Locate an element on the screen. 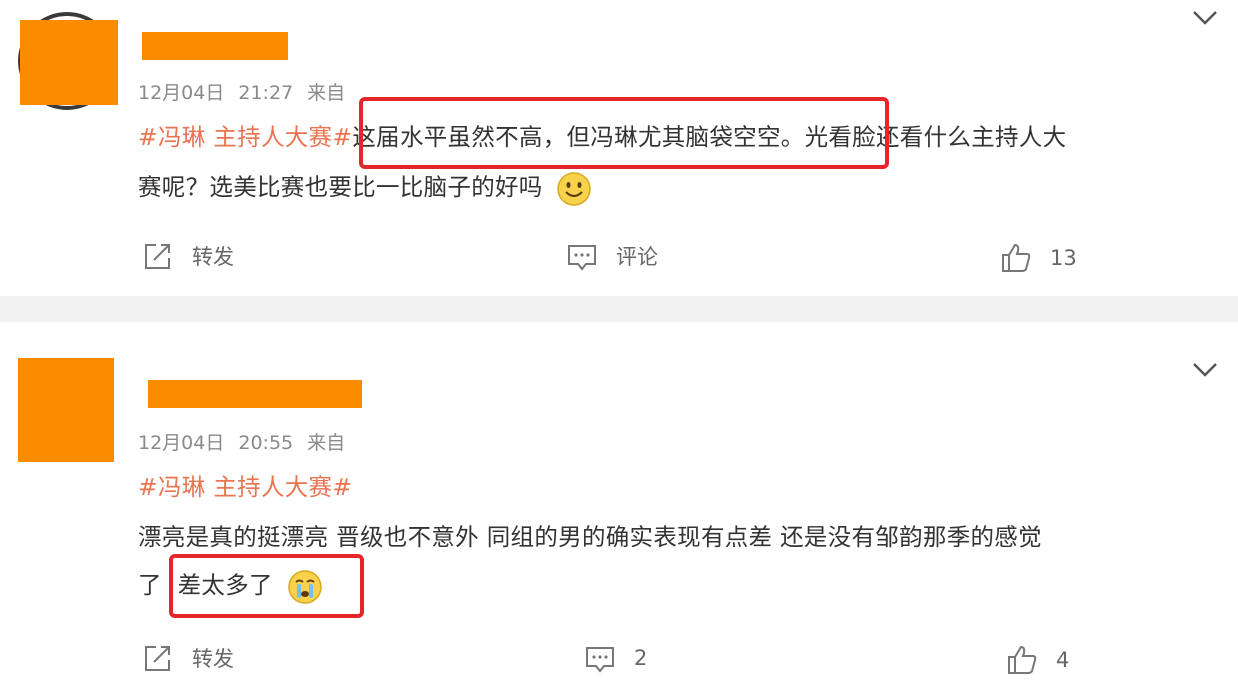  post-text: 漂亮是真的挺漂亮 晋级也不意外 同组的男的确实表现有点差 还是没有邹韵那季的感觉 is located at coordinates (590, 537).